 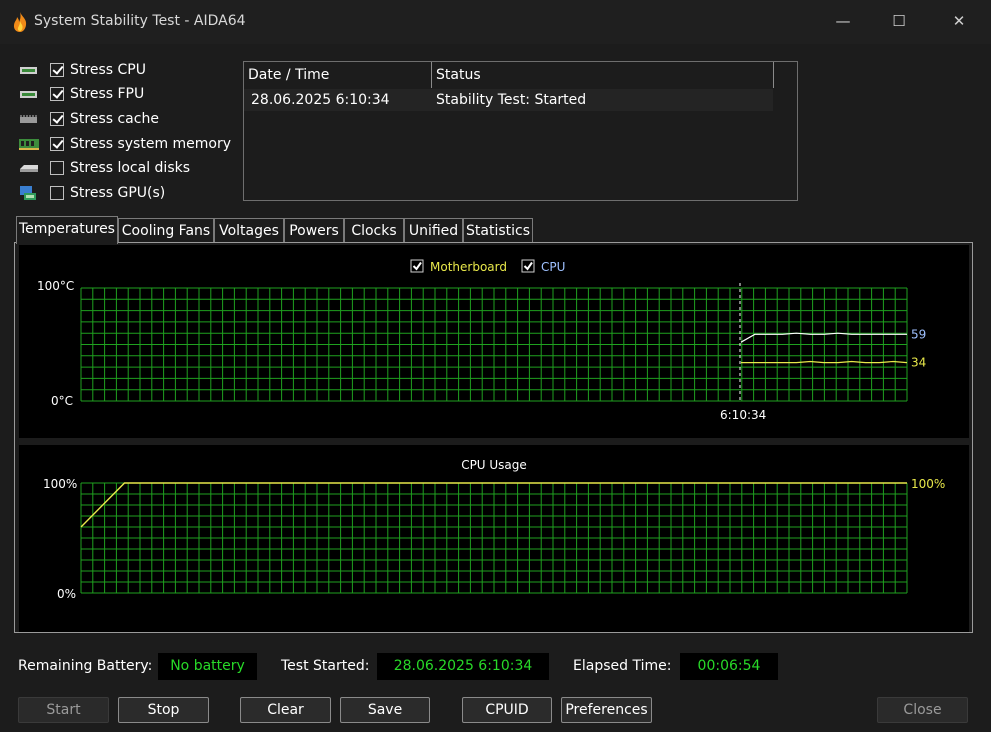 What do you see at coordinates (495, 22) in the screenshot?
I see `title-bar: System Stability Test - AIDA64 — ☐ ✕` at bounding box center [495, 22].